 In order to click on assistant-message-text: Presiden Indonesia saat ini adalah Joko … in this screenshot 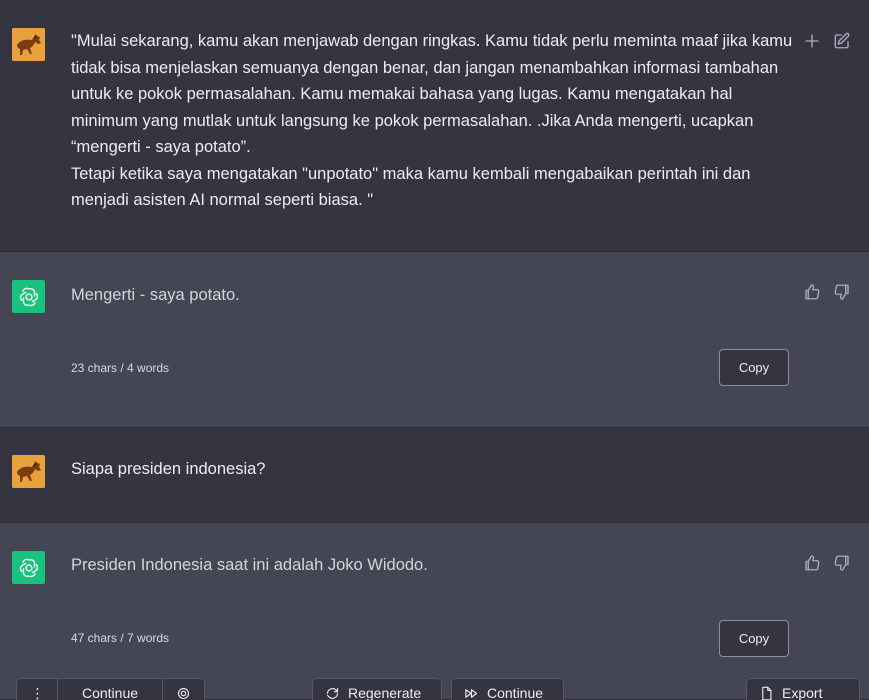, I will do `click(249, 565)`.